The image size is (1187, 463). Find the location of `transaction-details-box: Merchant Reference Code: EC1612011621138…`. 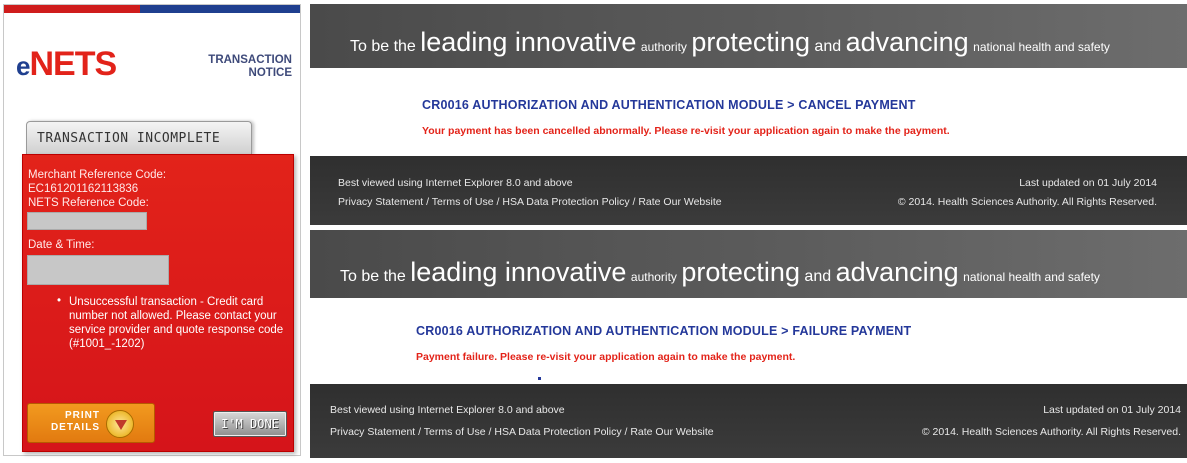

transaction-details-box: Merchant Reference Code: EC1612011621138… is located at coordinates (158, 303).